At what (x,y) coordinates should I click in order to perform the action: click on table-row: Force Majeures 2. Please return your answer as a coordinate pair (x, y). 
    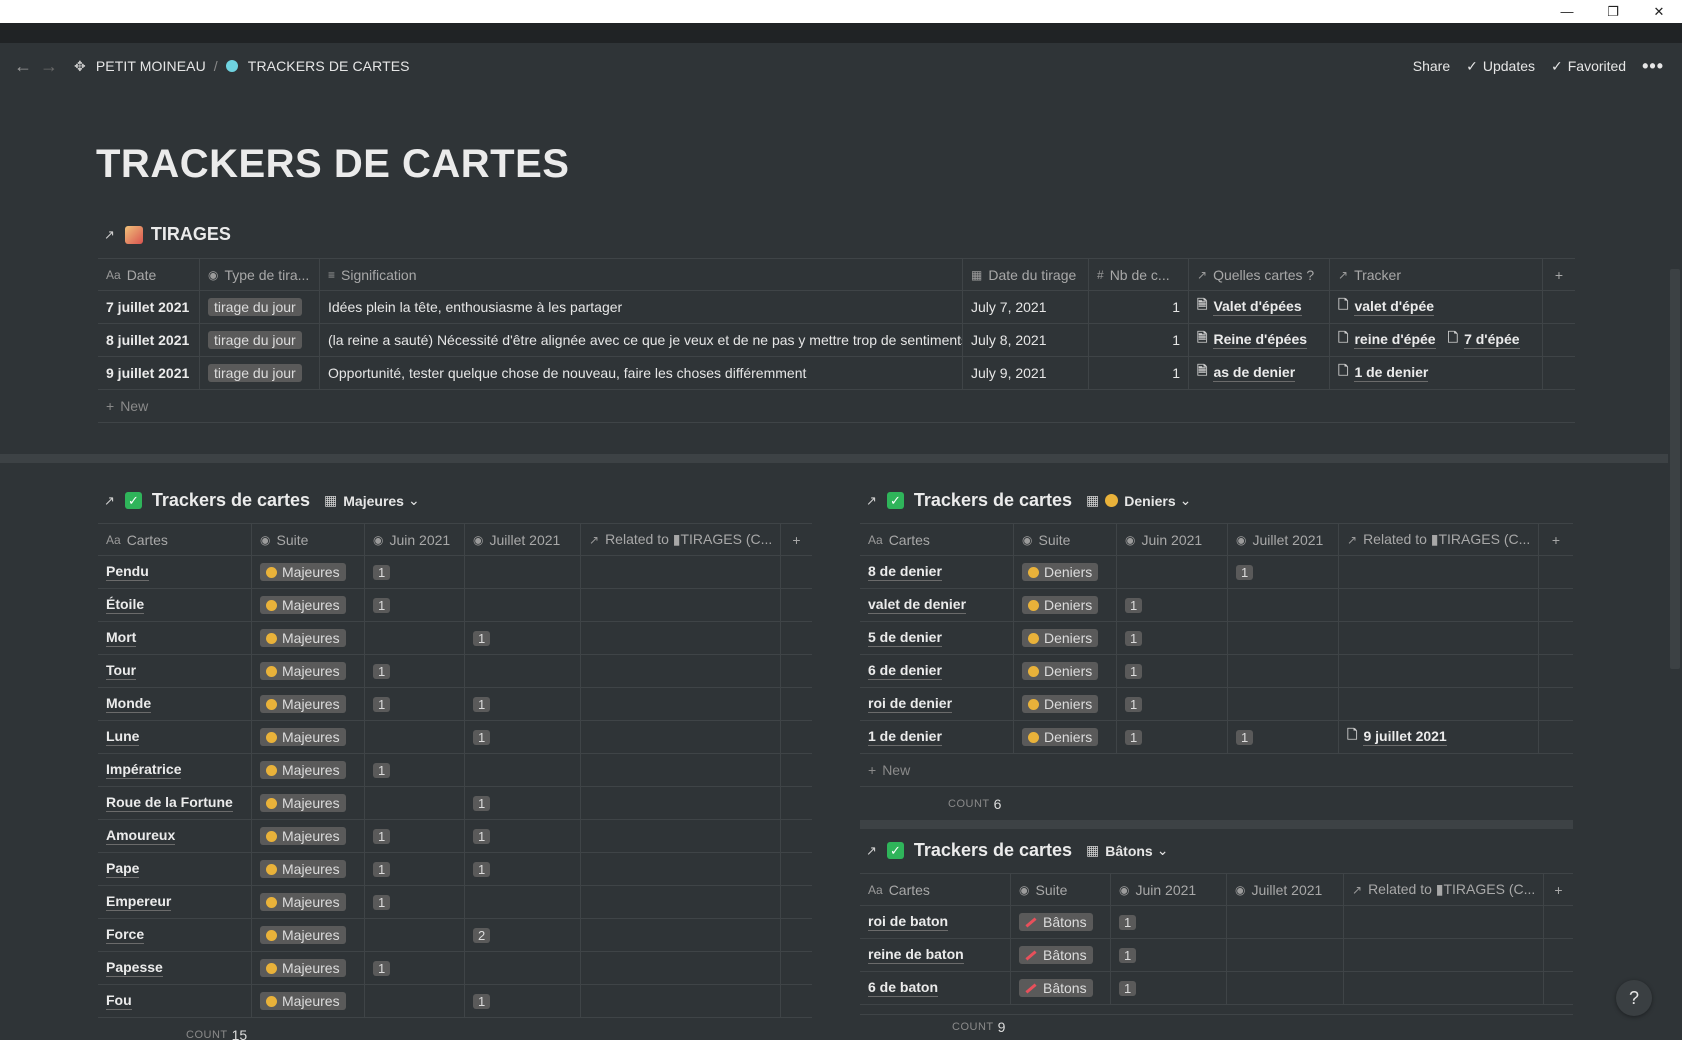
    Looking at the image, I should click on (455, 935).